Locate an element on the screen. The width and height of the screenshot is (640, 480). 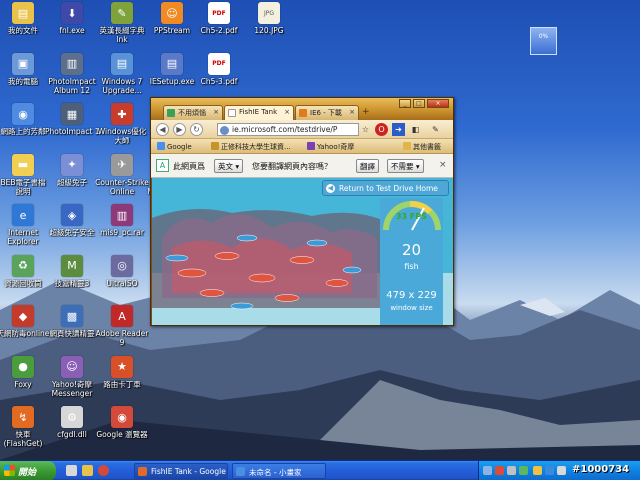
minimize-button: _ is located at coordinates (405, 103).